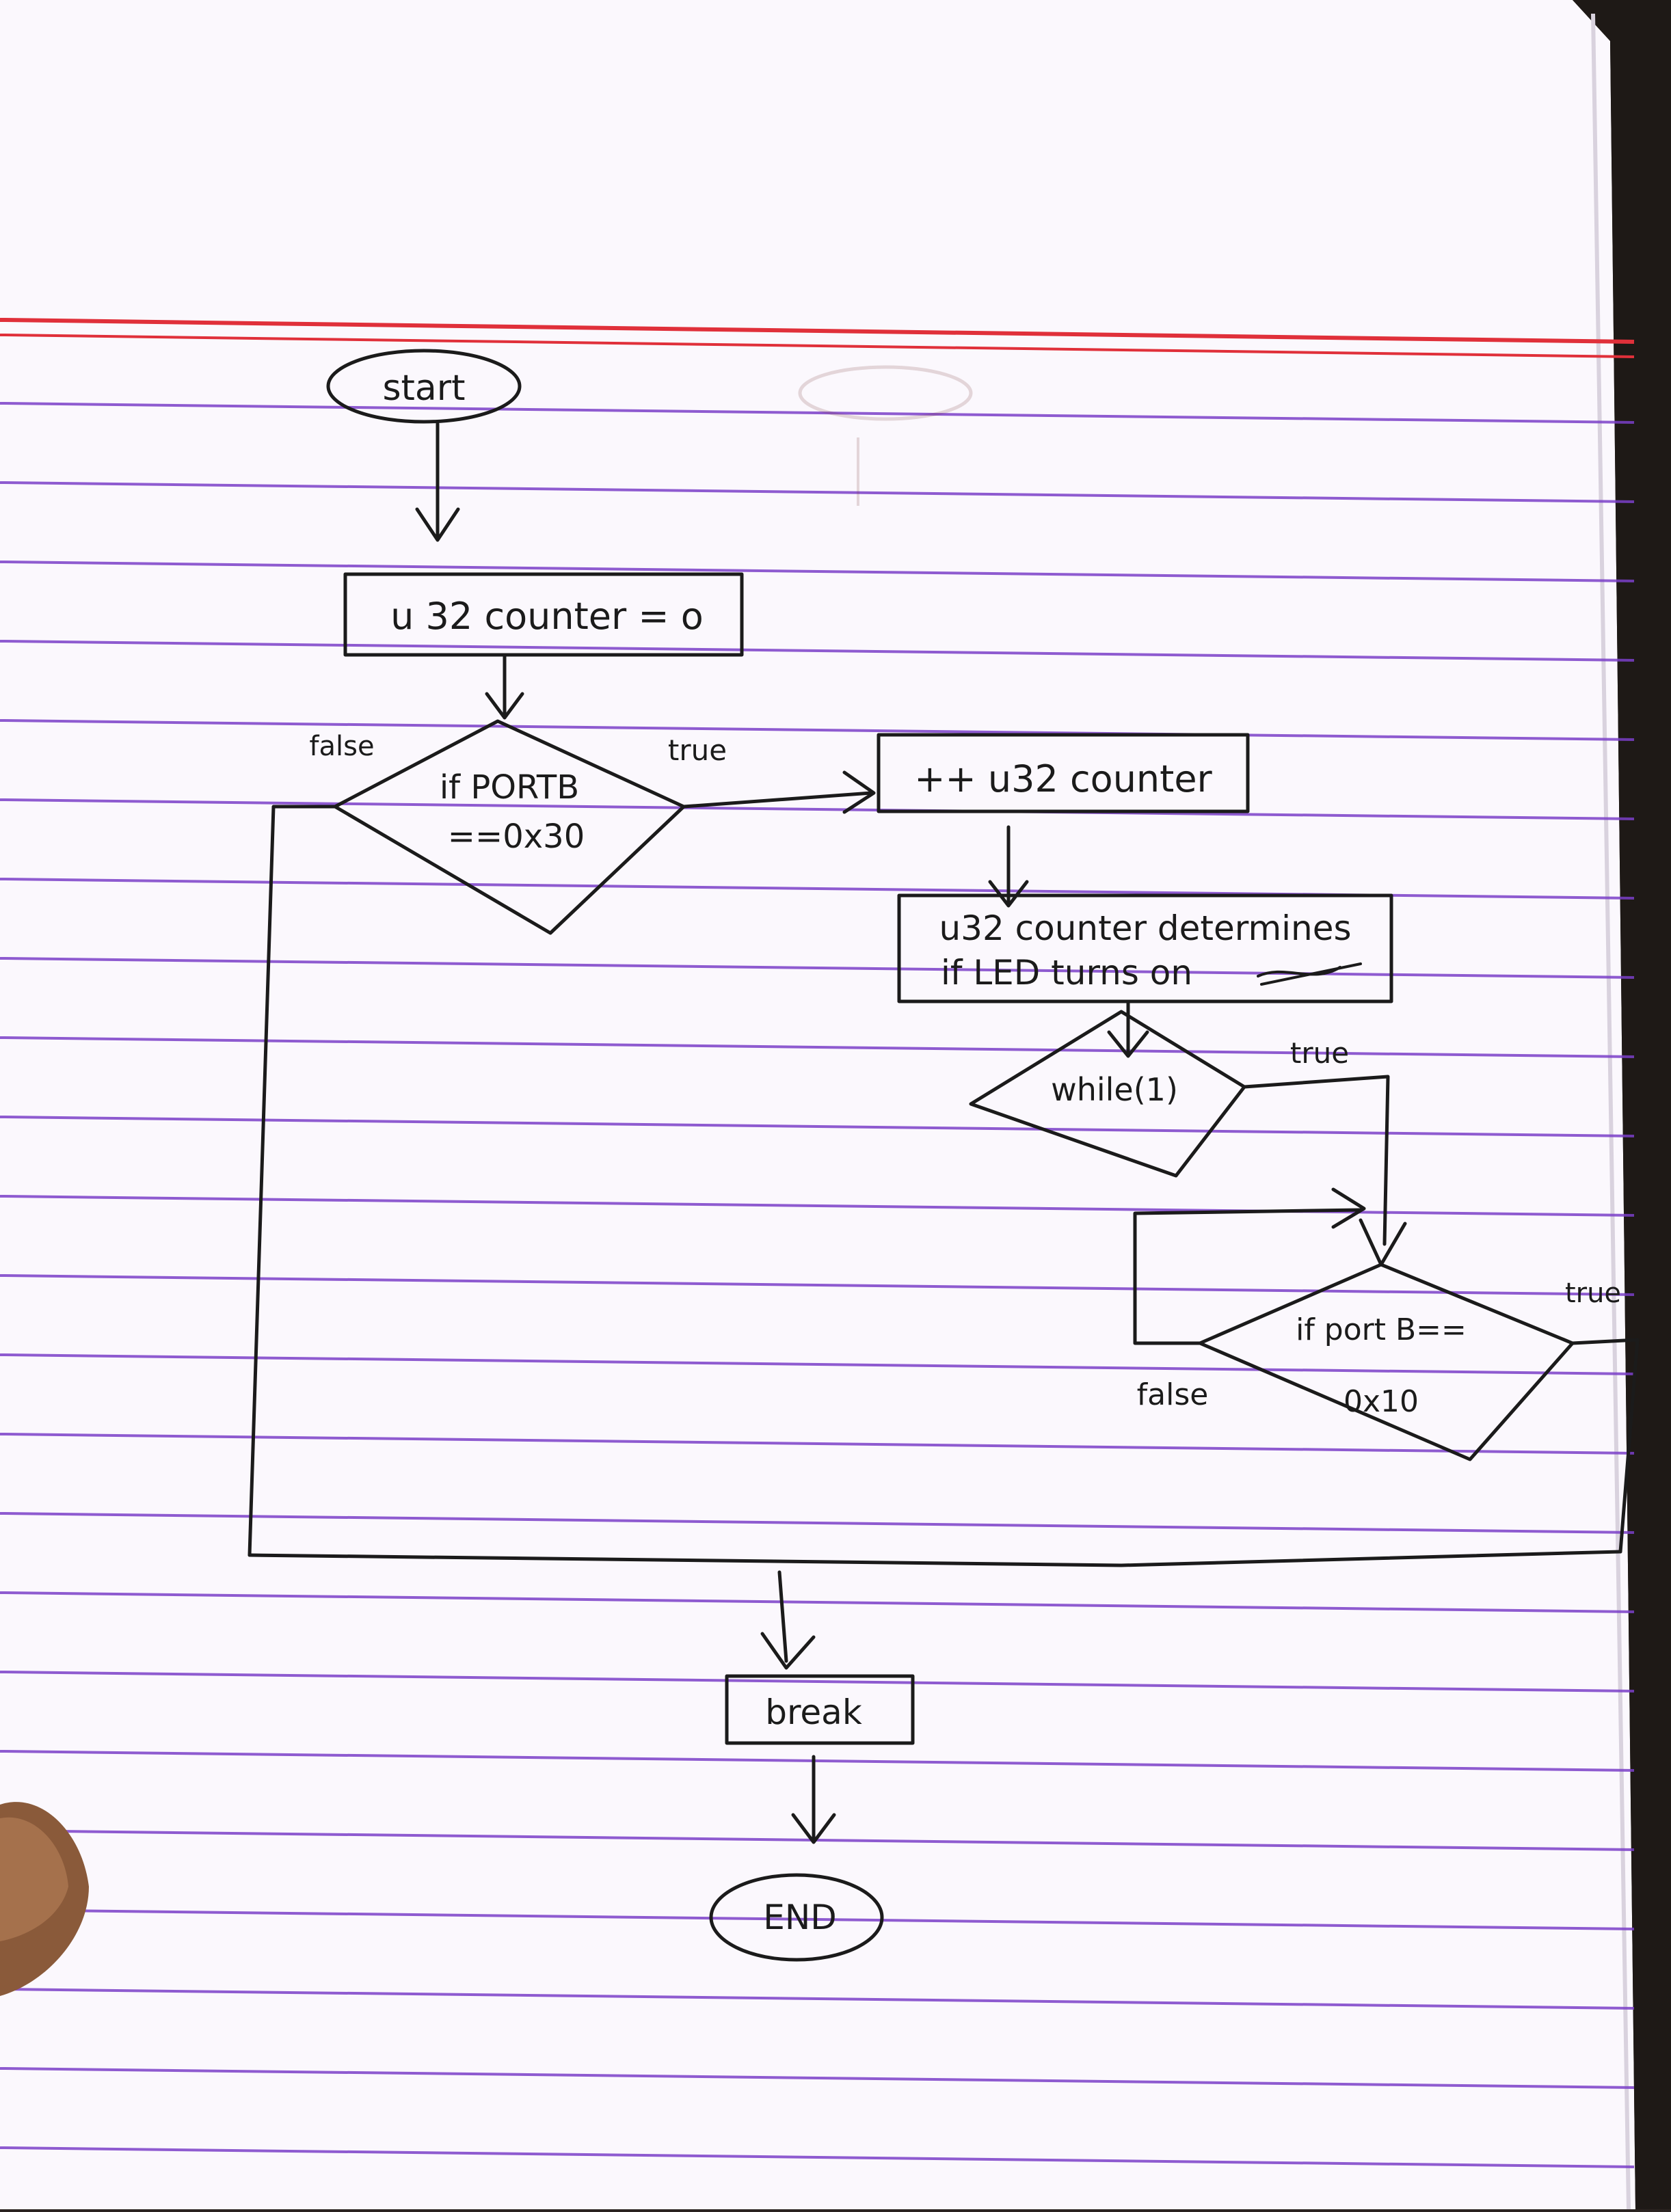  What do you see at coordinates (813, 1712) in the screenshot?
I see `break-label: break` at bounding box center [813, 1712].